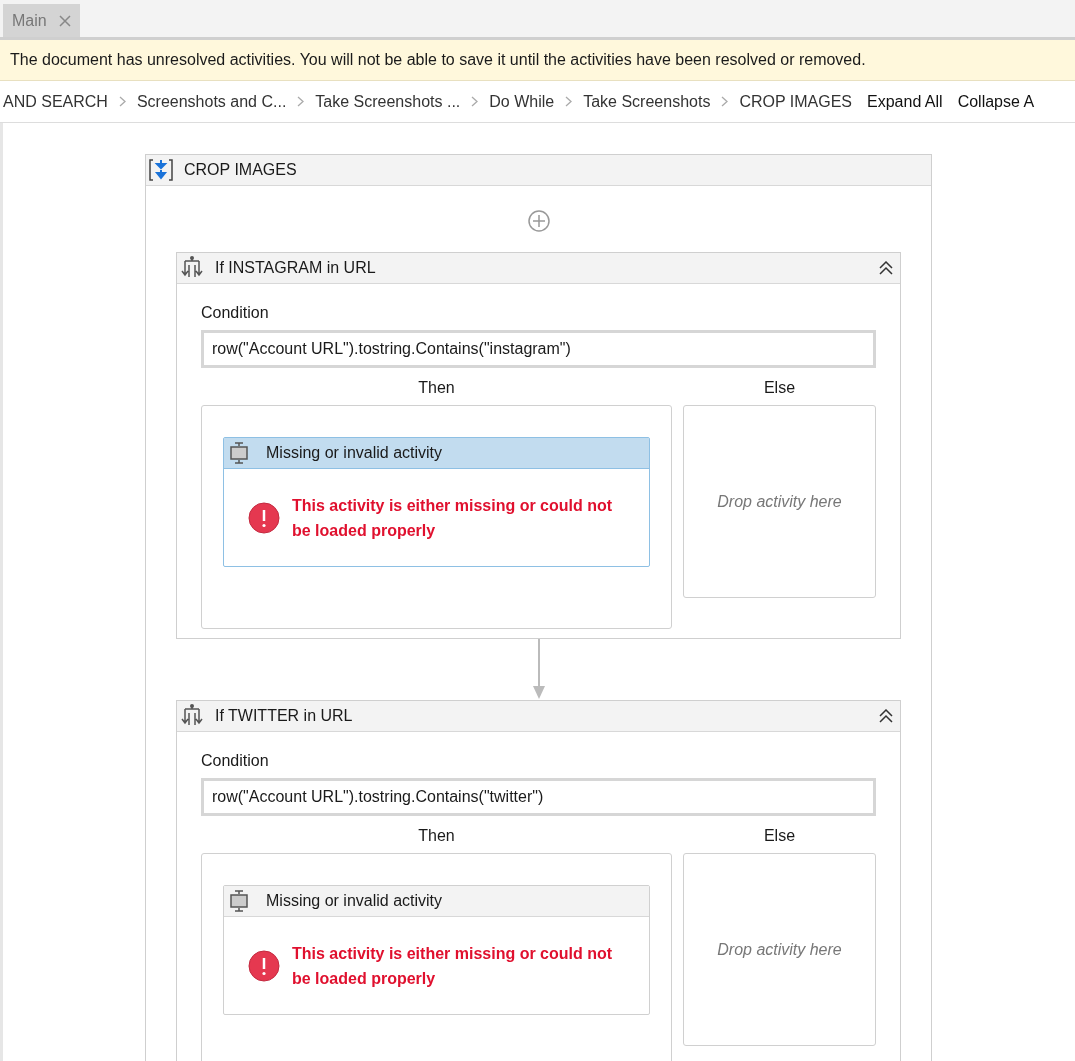 This screenshot has height=1061, width=1075. I want to click on breadcrumb-link: CROP IMAGES, so click(795, 101).